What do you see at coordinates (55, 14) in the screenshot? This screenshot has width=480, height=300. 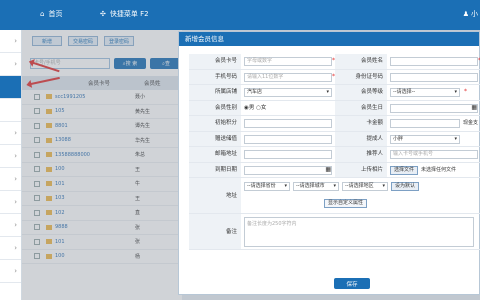 I see `nav-home-label: 首页` at bounding box center [55, 14].